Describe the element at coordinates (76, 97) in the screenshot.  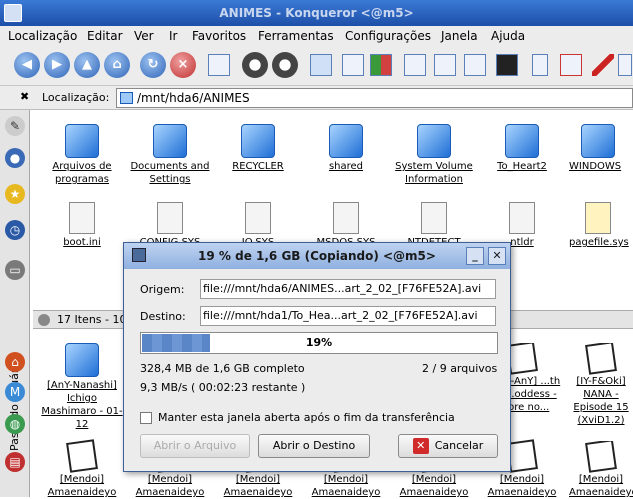
I see `location-label: Localização:` at that location.